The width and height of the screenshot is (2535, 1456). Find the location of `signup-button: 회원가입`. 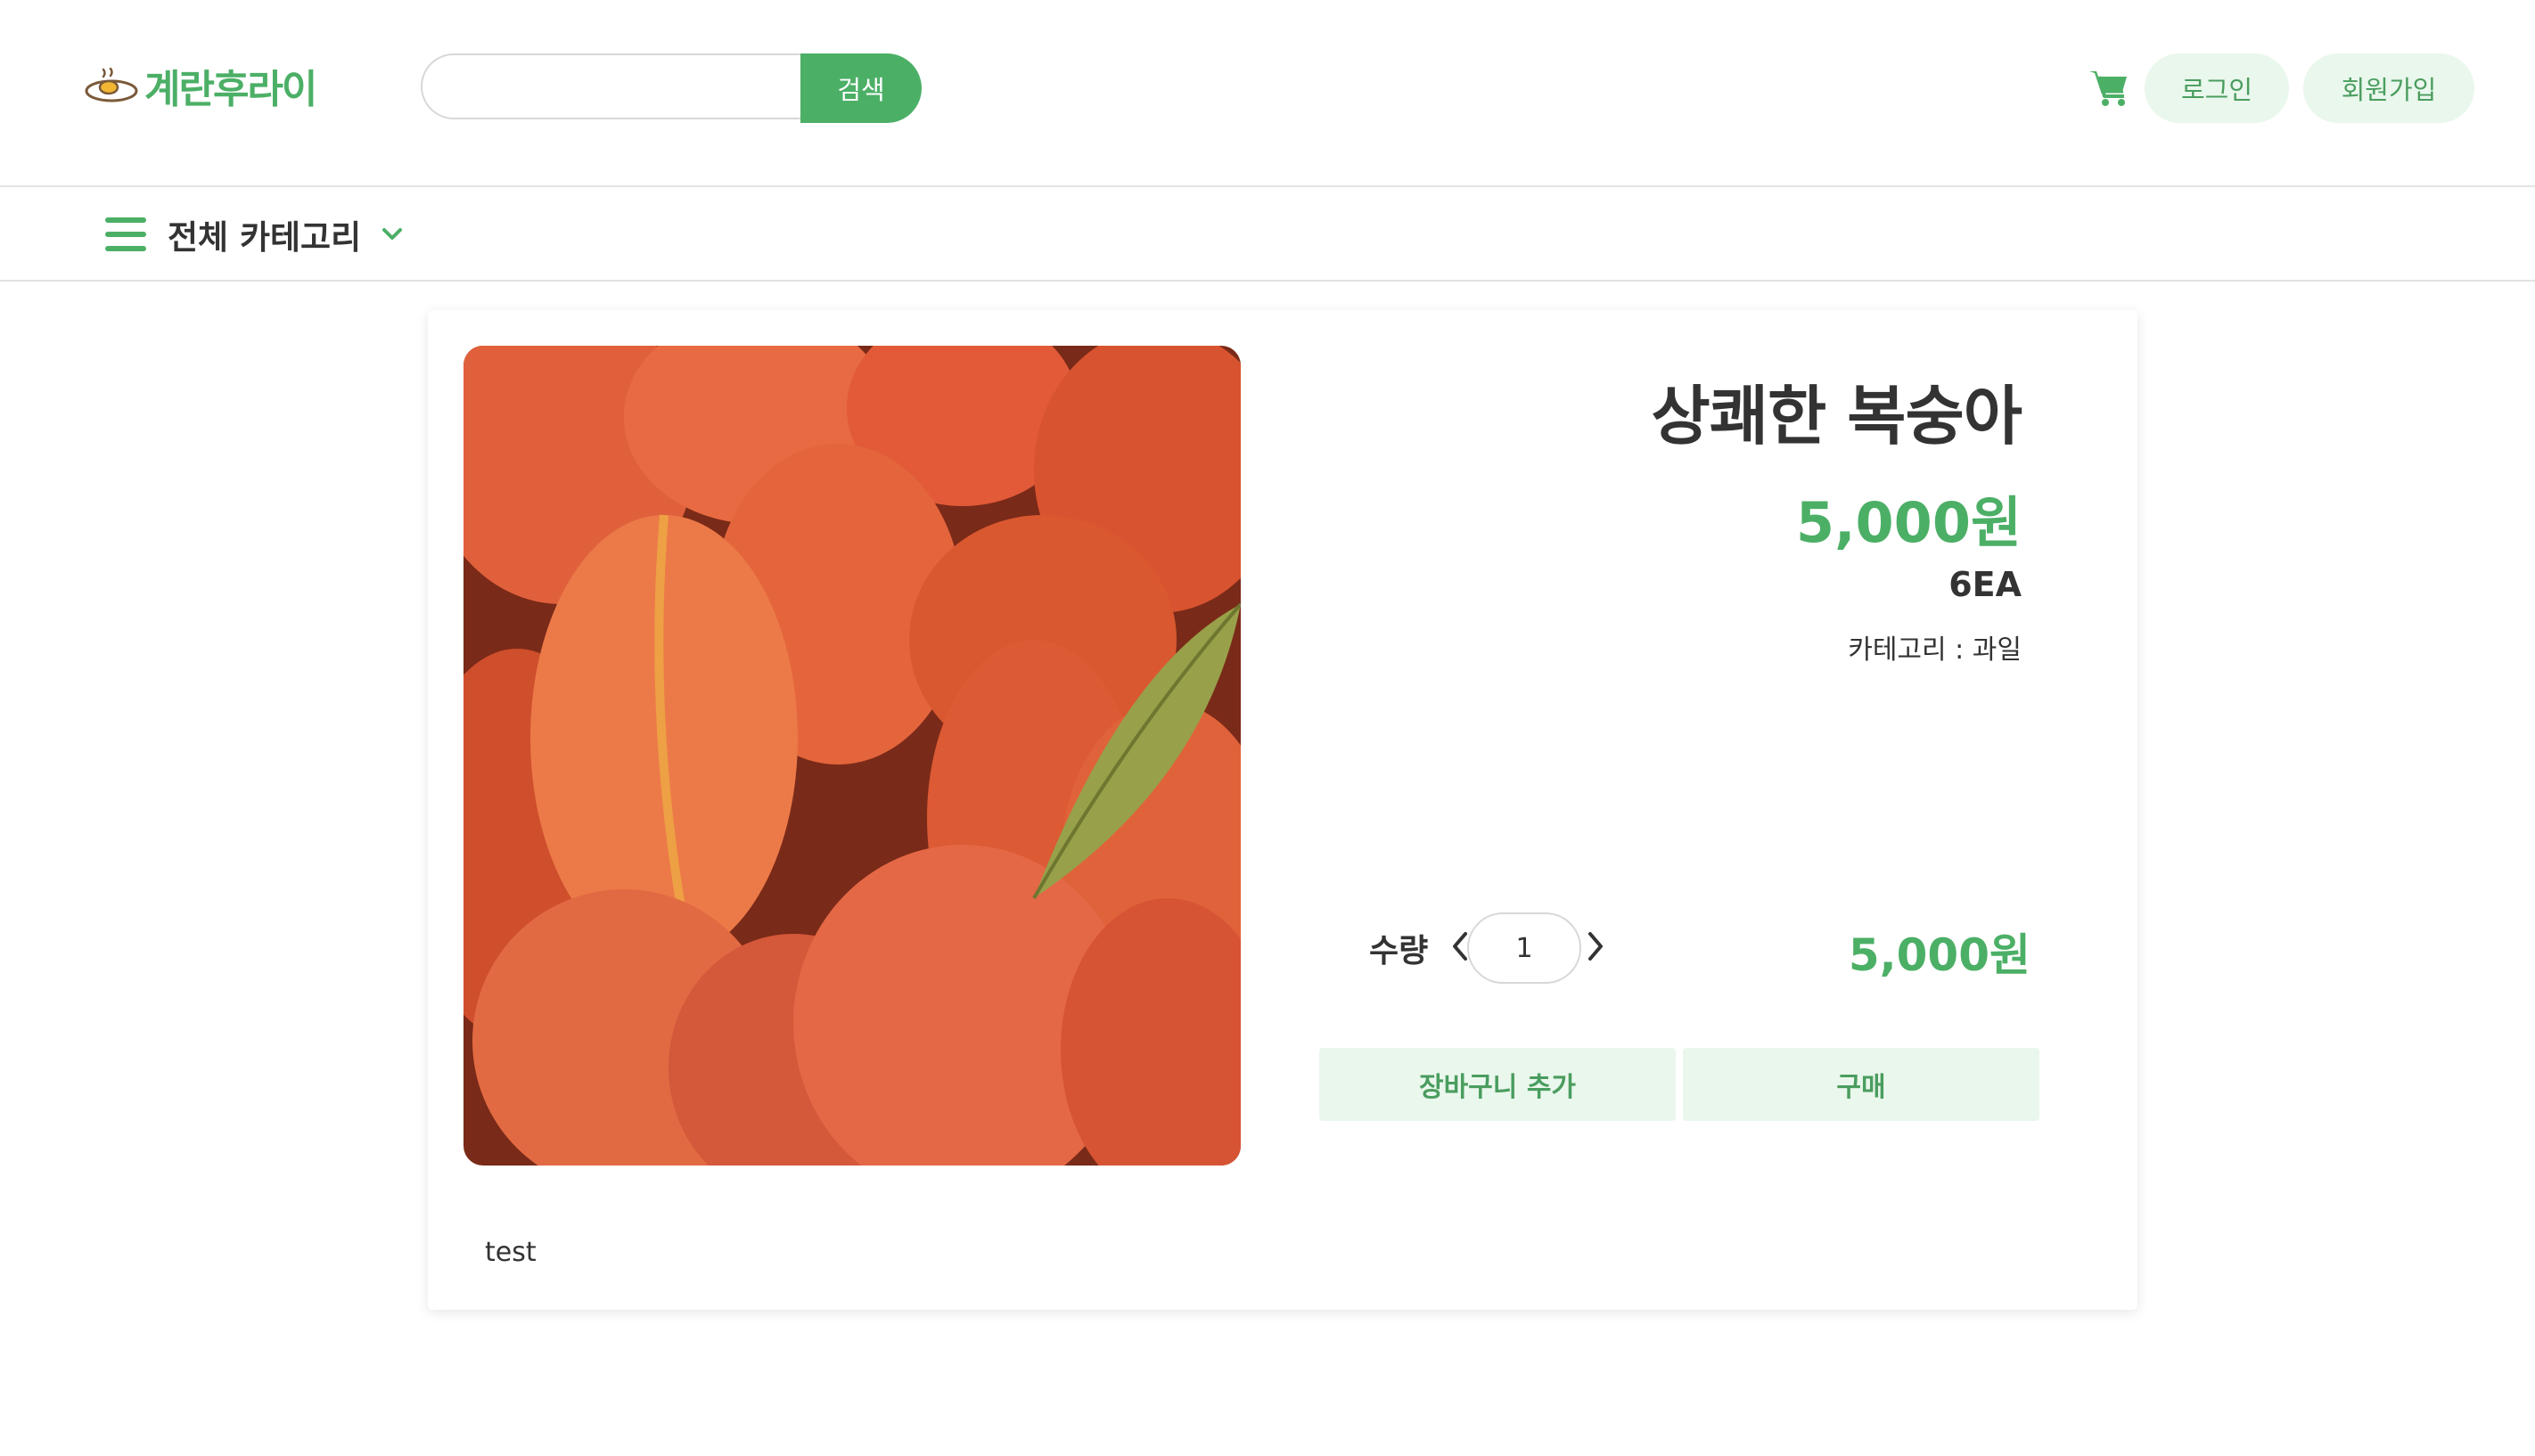

signup-button: 회원가입 is located at coordinates (2388, 88).